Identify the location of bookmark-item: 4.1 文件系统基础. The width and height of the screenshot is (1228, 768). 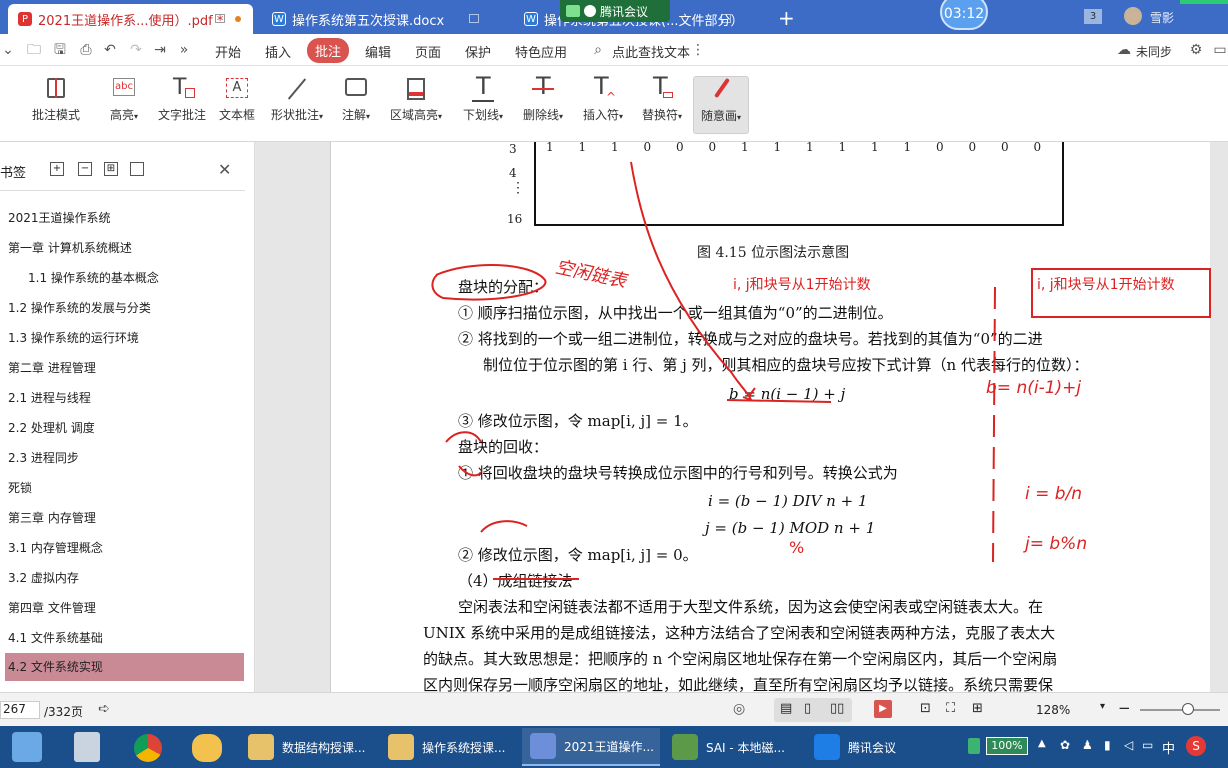
(122, 638).